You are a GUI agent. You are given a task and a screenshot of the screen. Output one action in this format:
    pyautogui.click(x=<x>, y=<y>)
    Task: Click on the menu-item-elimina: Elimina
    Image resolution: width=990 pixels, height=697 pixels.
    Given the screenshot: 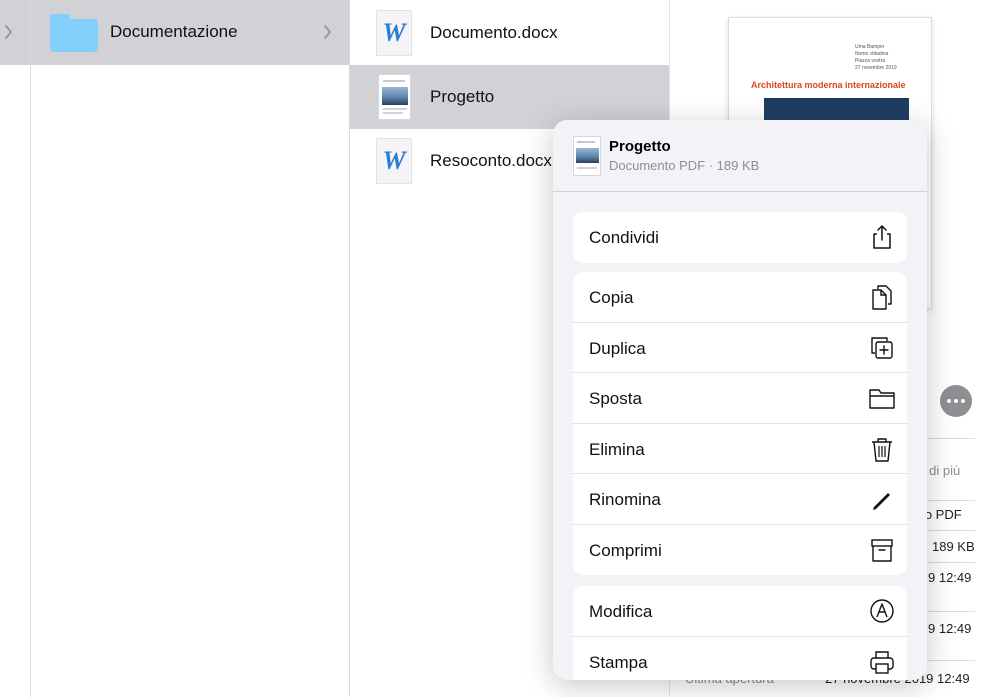 What is the action you would take?
    pyautogui.click(x=740, y=449)
    